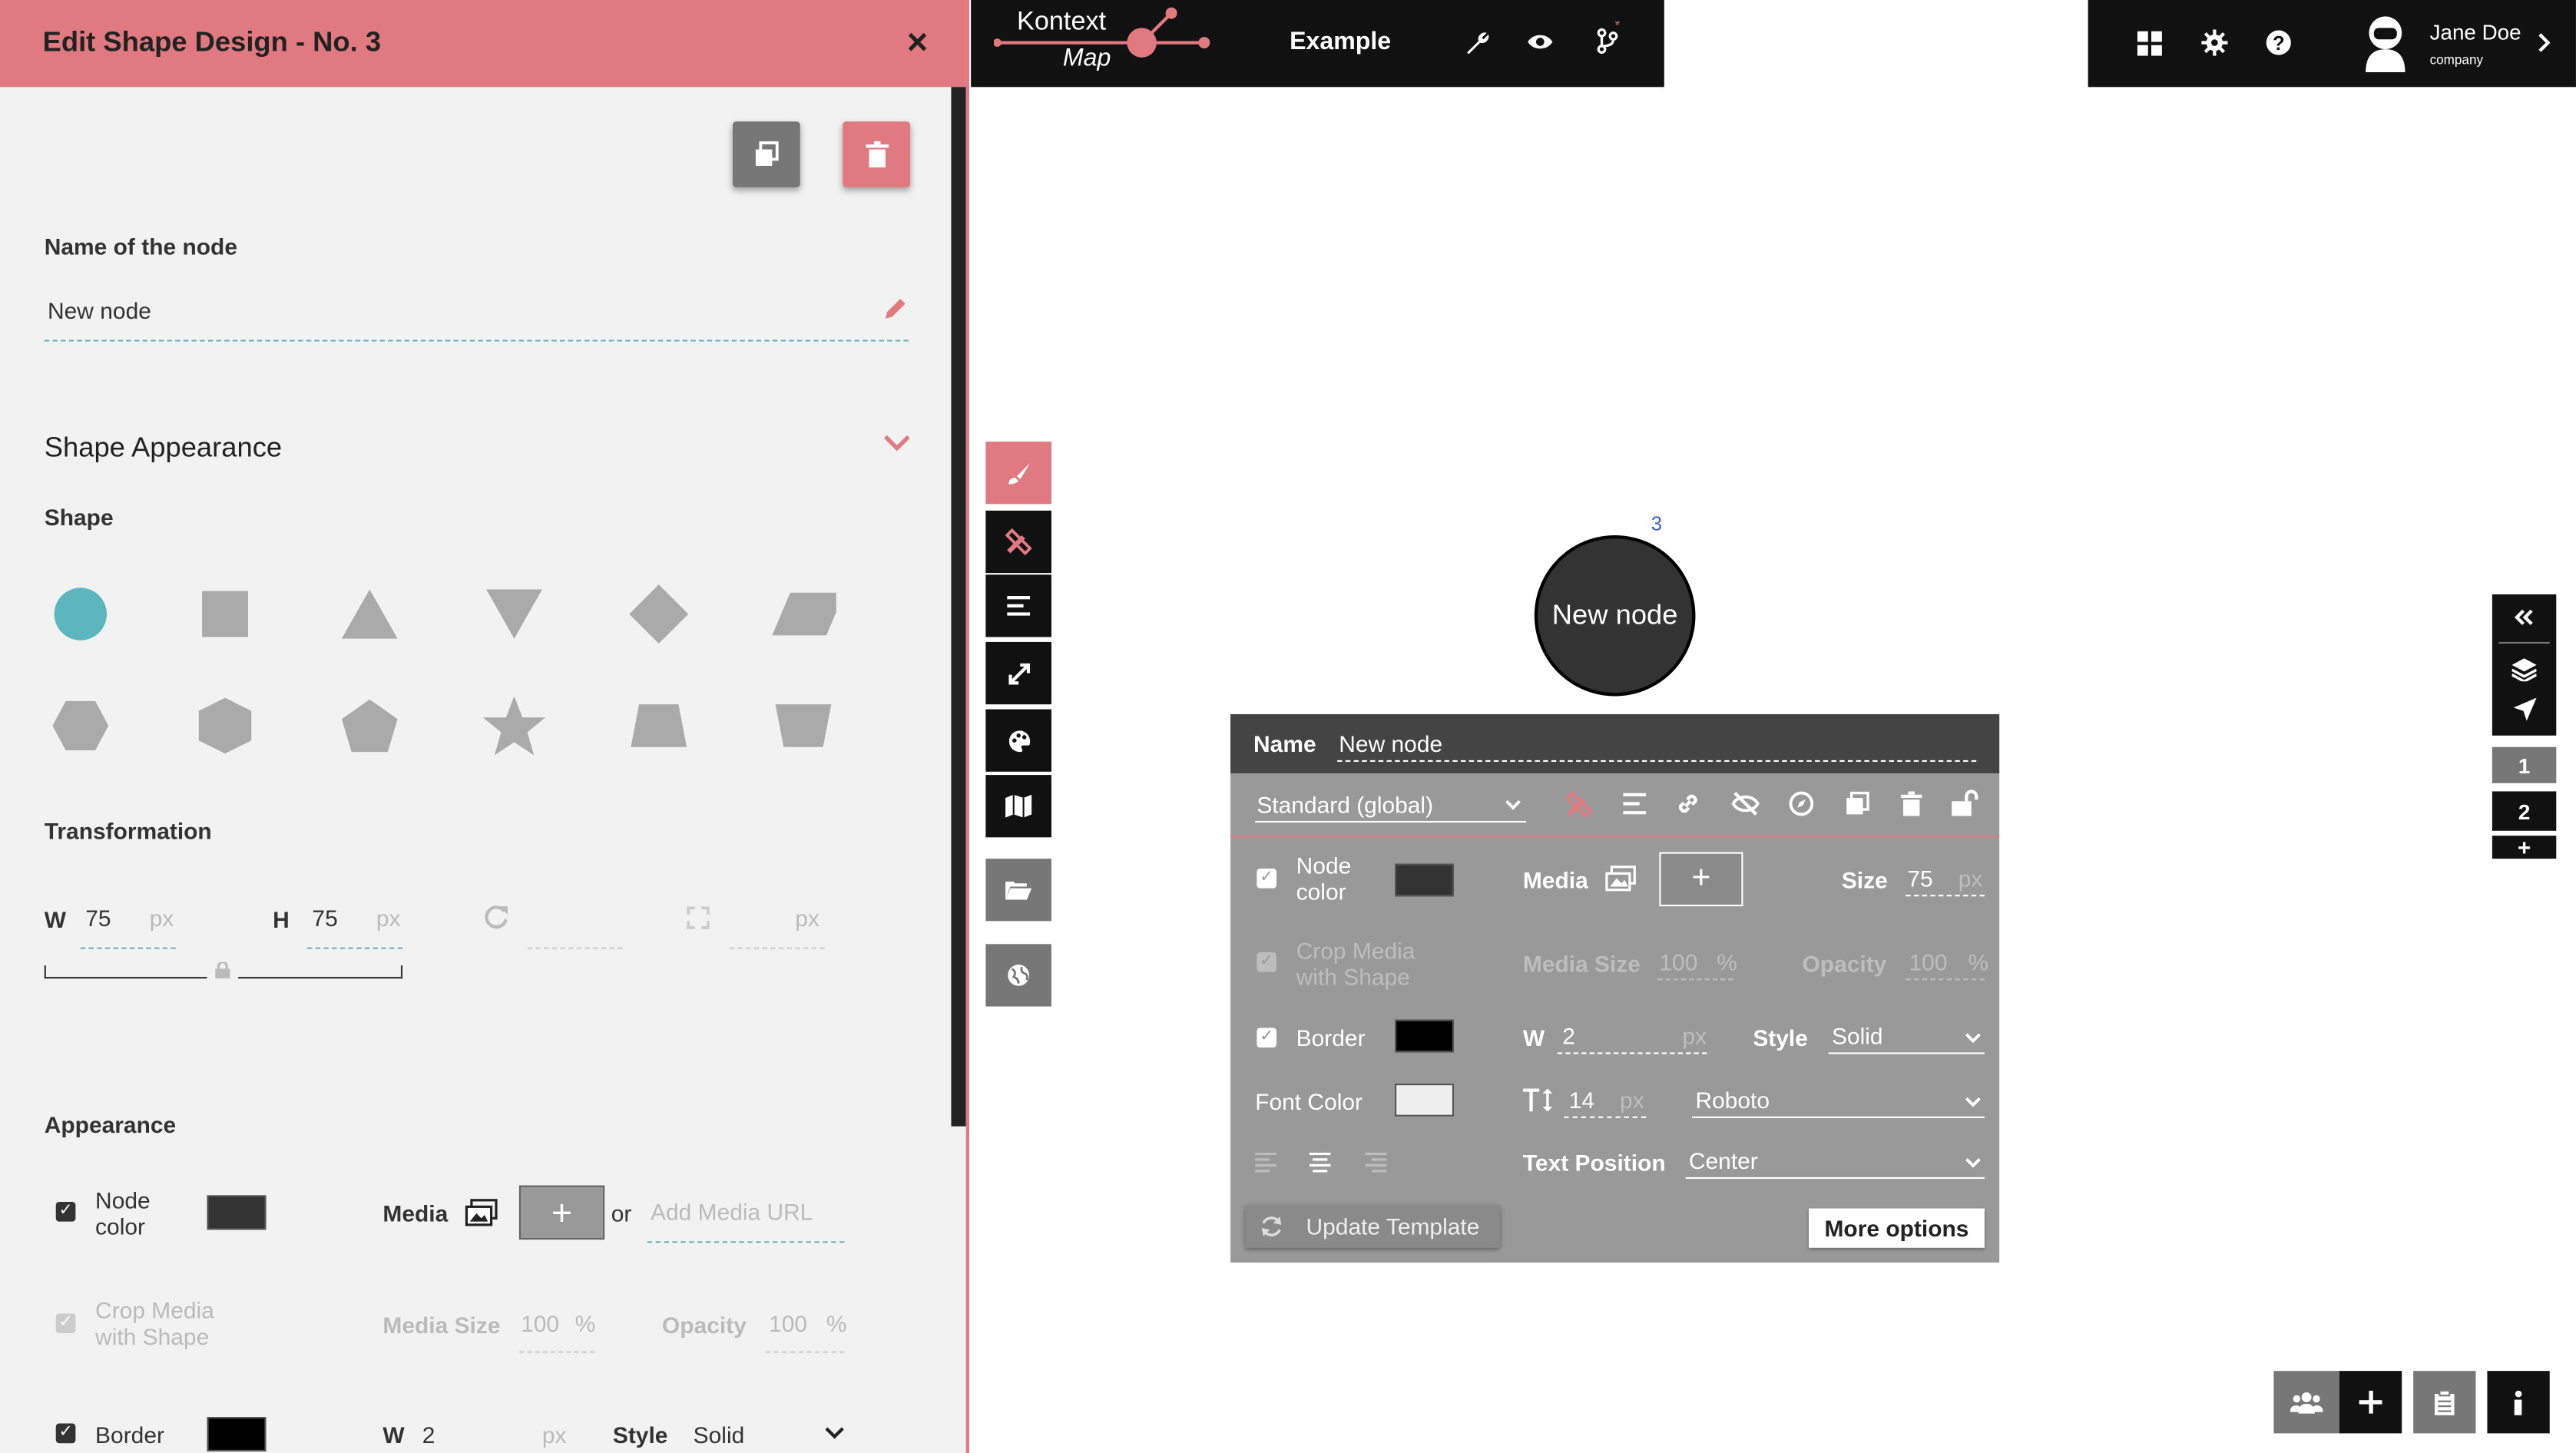 The height and width of the screenshot is (1453, 2576). I want to click on layers-icon, so click(2524, 671).